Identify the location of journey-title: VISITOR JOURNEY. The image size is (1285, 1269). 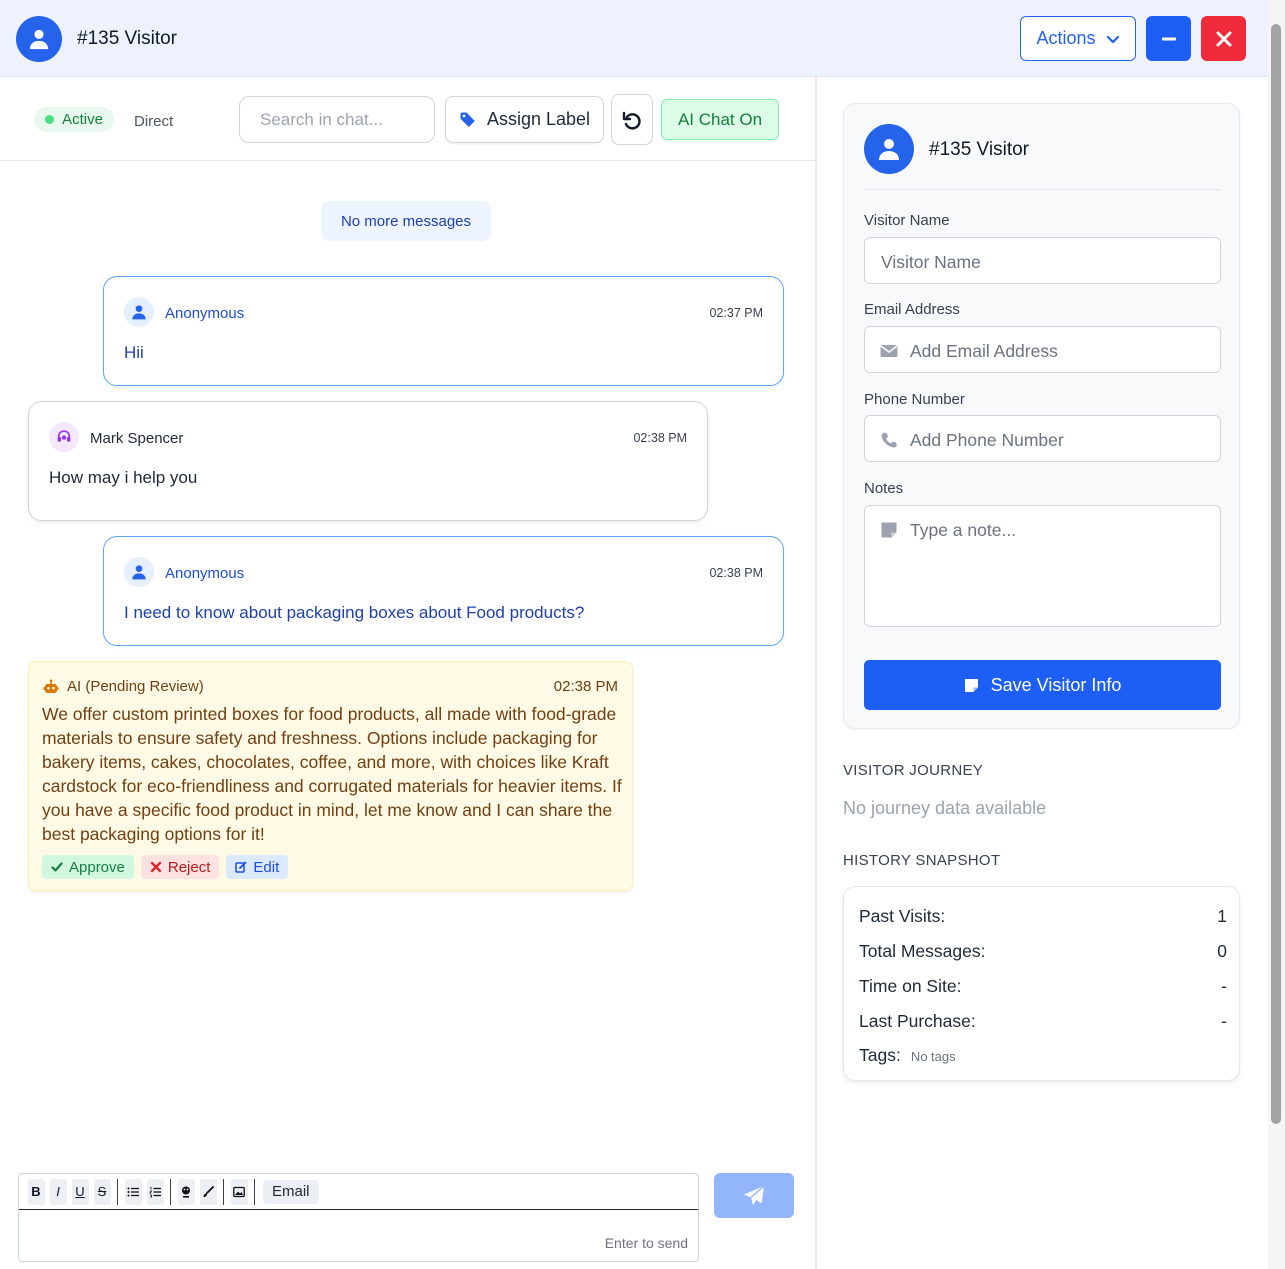
(913, 770).